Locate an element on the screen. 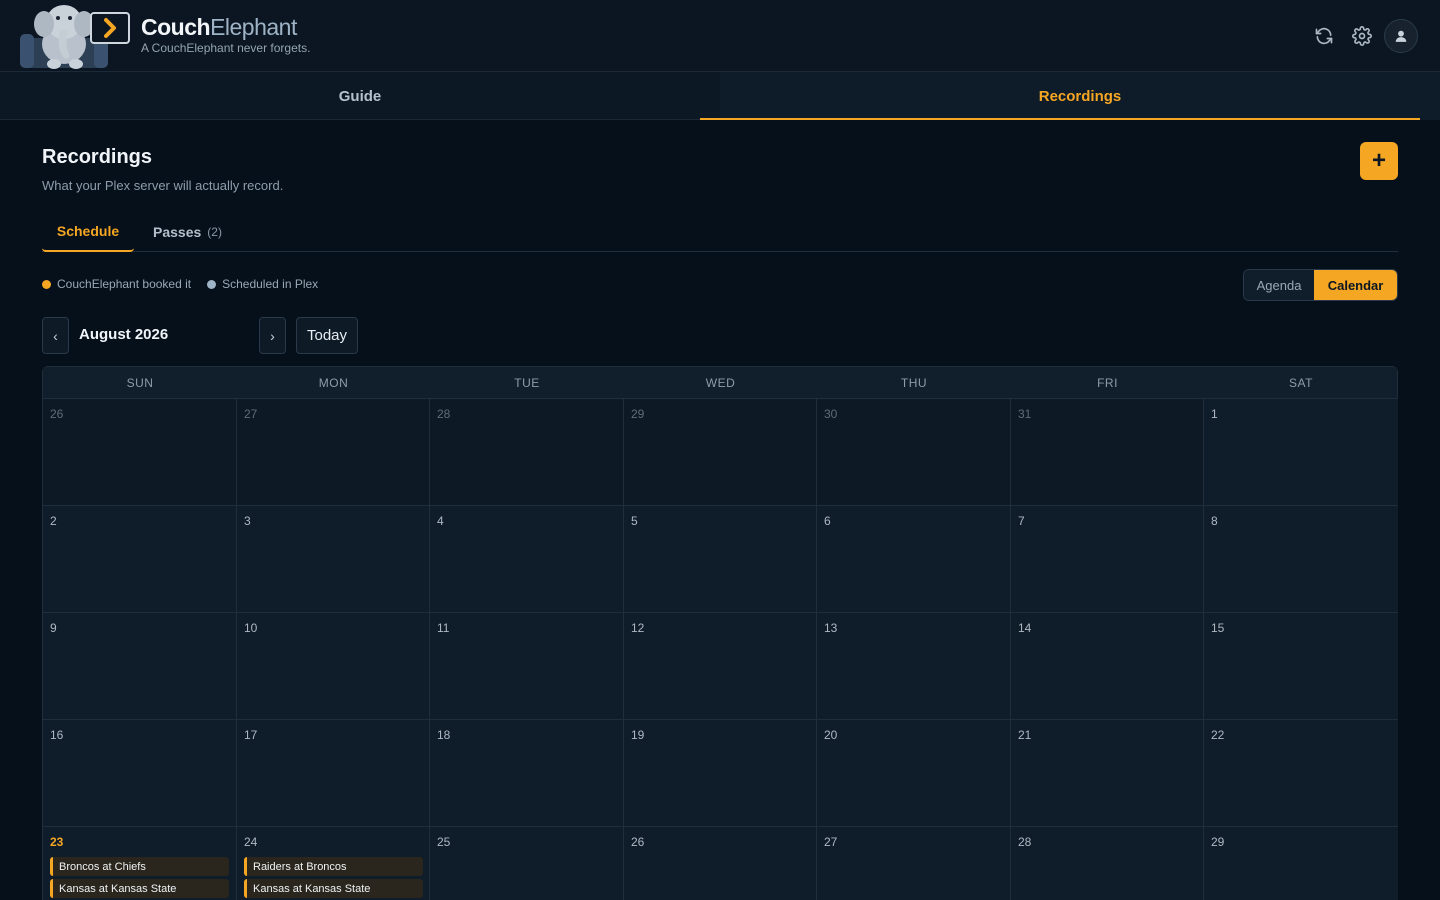 The image size is (1440, 900). subtabs-divider is located at coordinates (720, 251).